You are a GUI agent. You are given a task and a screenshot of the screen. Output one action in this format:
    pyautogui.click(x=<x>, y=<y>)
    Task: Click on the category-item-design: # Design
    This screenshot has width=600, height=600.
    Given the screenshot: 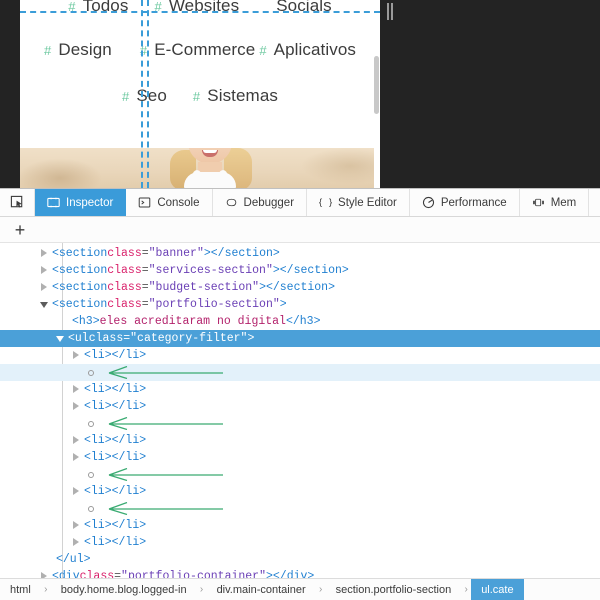 What is the action you would take?
    pyautogui.click(x=78, y=50)
    